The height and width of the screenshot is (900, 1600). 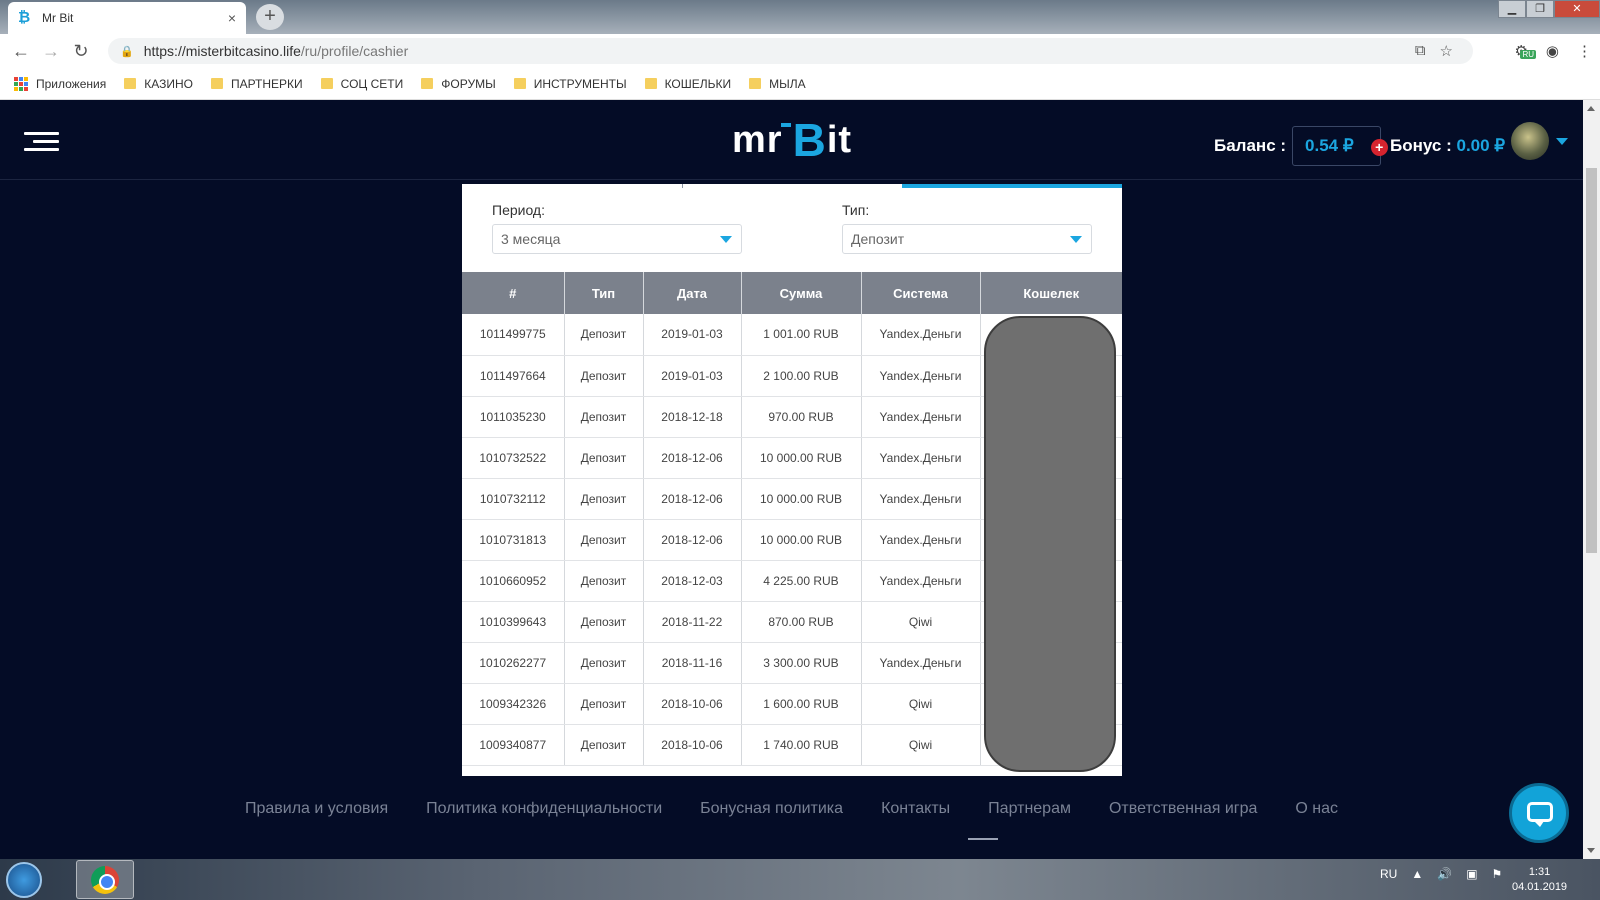 What do you see at coordinates (513, 663) in the screenshot?
I see `table-cell: 1010262277` at bounding box center [513, 663].